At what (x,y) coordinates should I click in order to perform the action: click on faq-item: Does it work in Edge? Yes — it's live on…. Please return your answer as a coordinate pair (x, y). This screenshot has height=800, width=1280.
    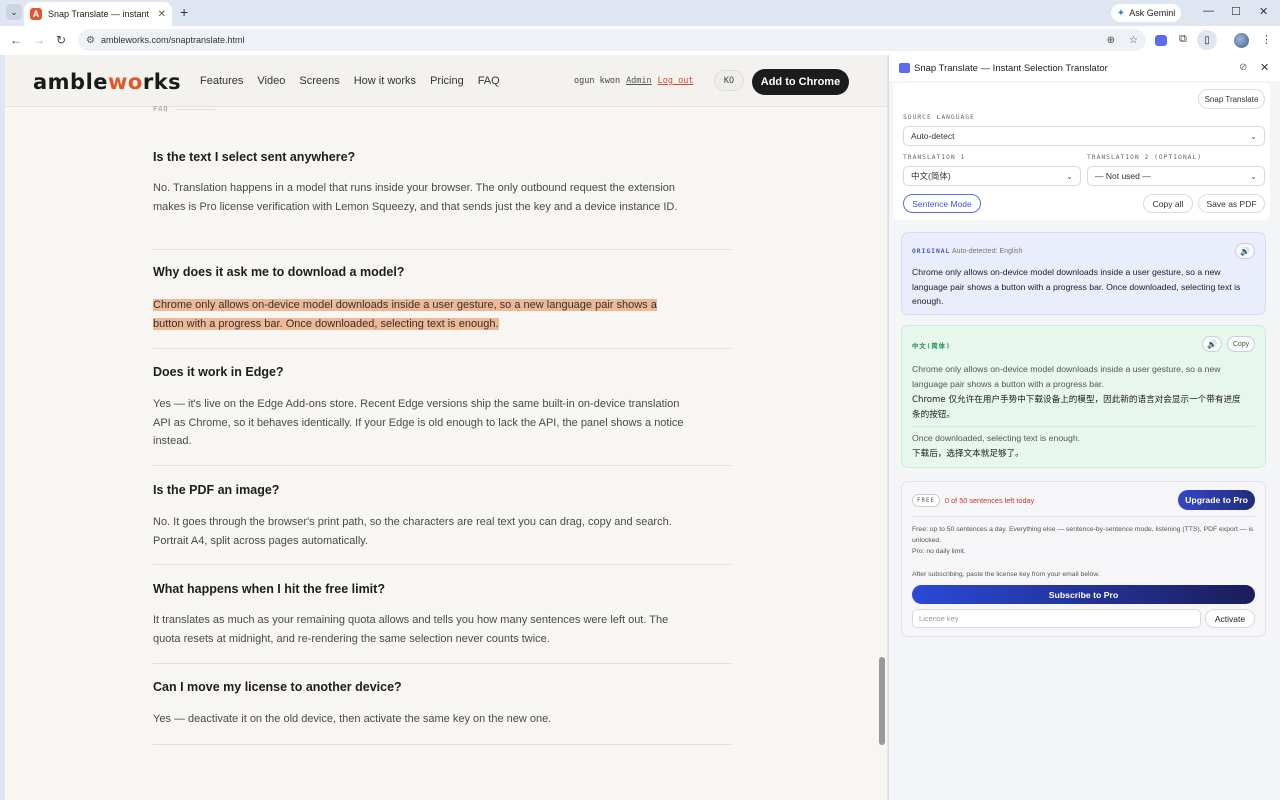
    Looking at the image, I should click on (442, 407).